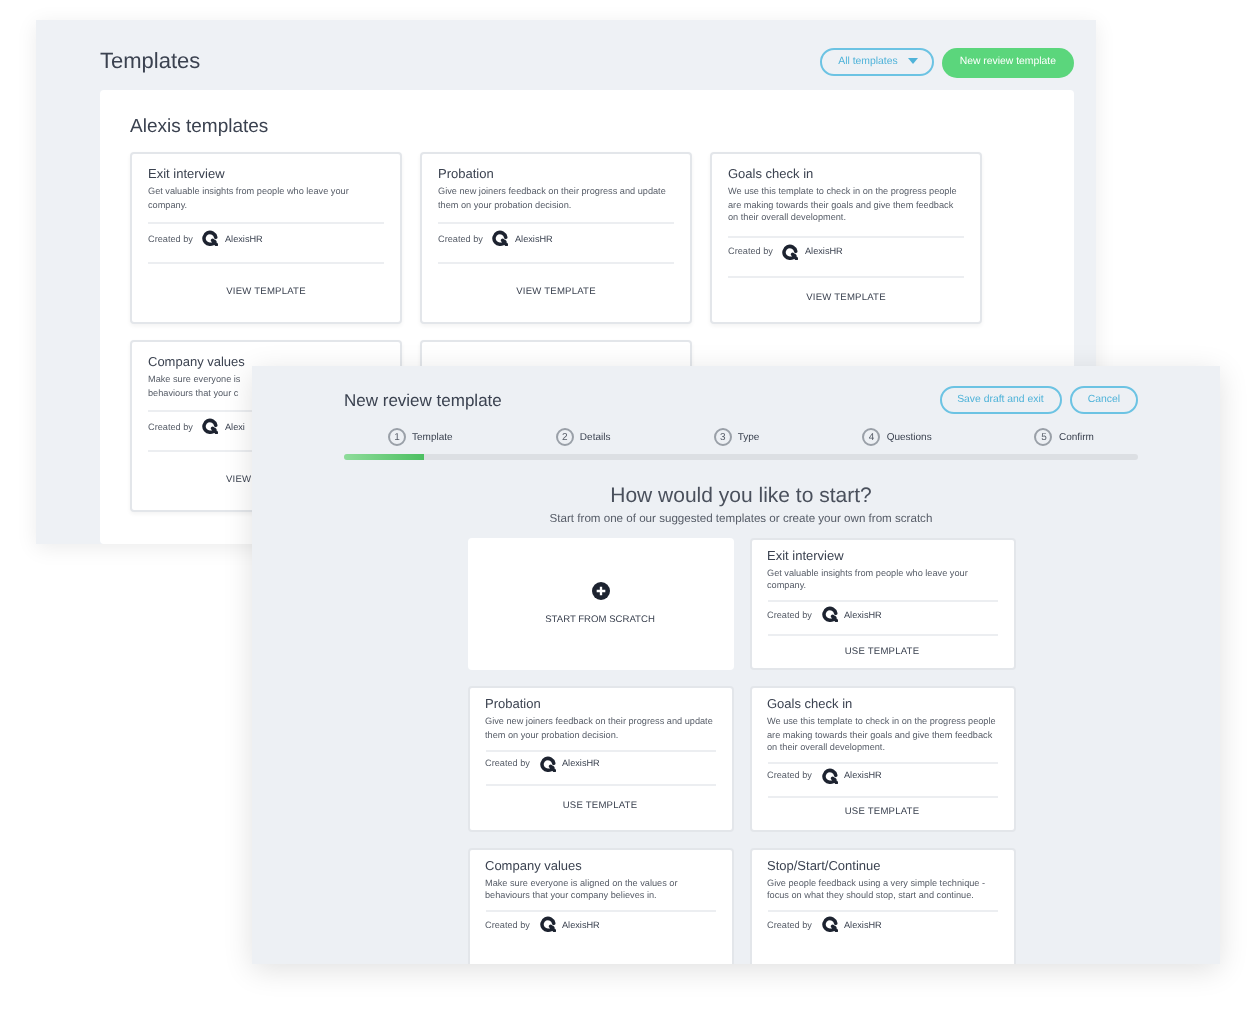 The width and height of the screenshot is (1258, 1018). I want to click on dialog-heading: How would you like to start?, so click(741, 496).